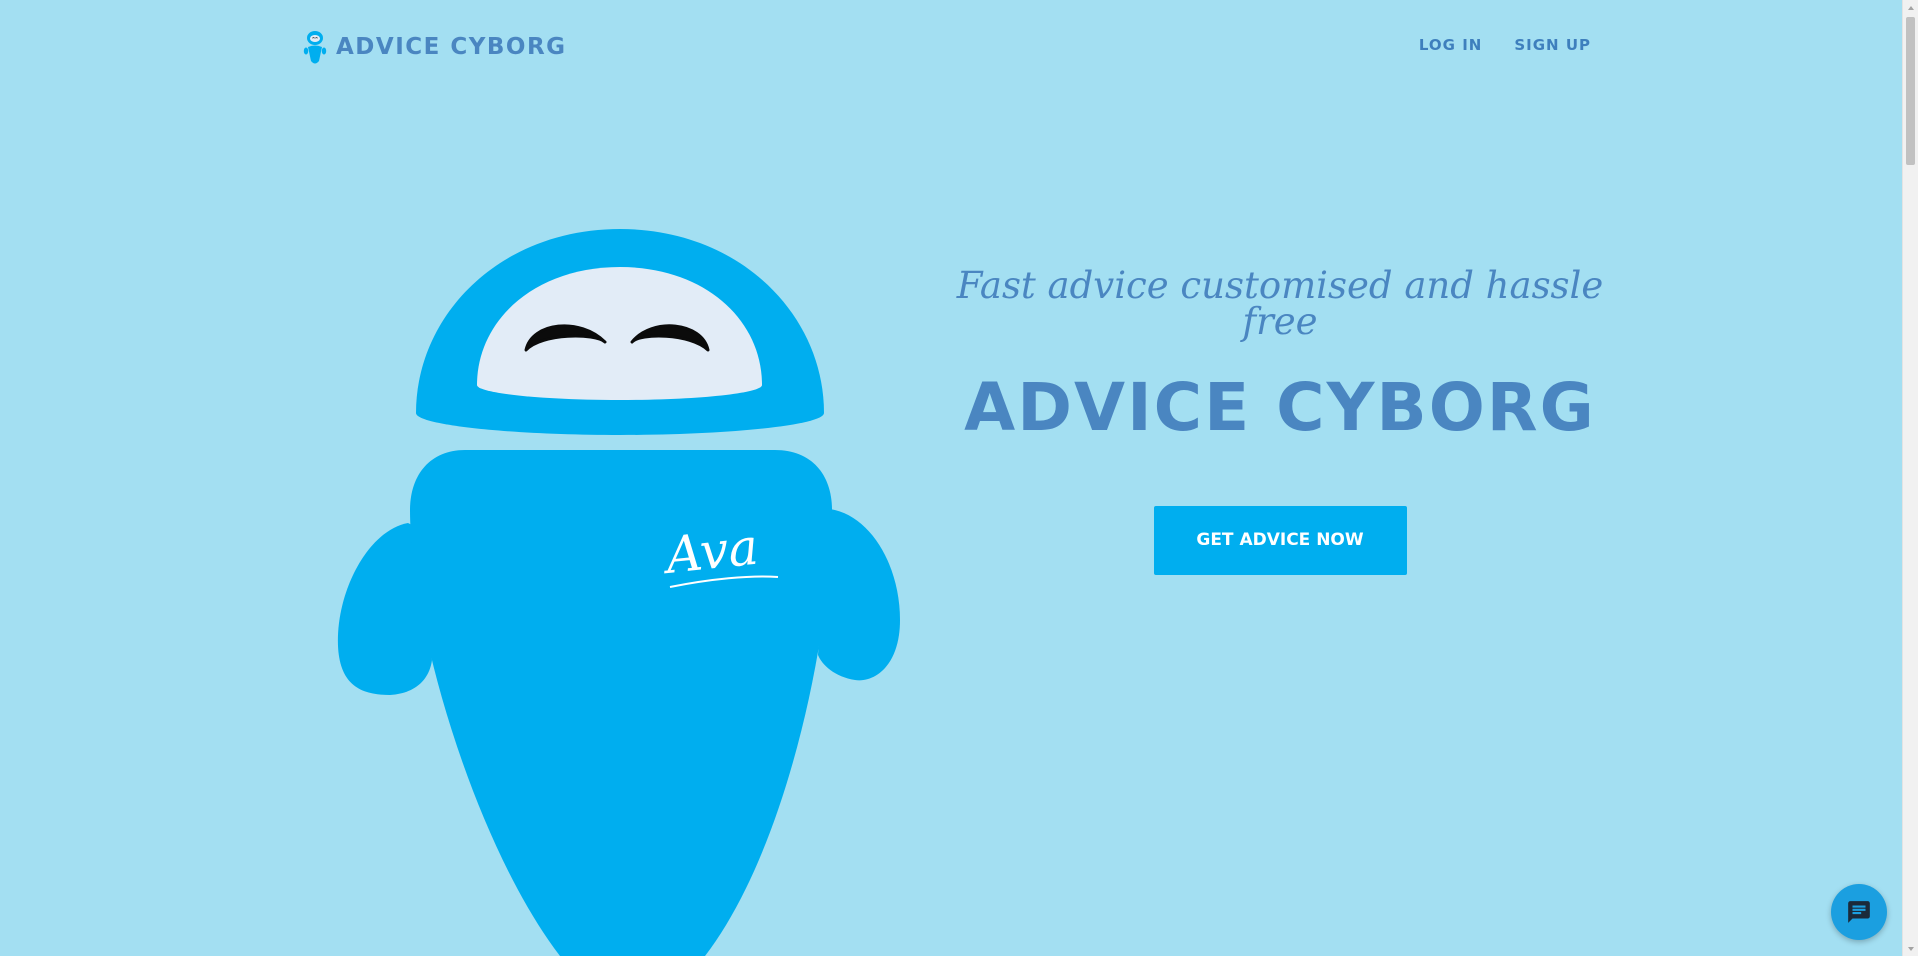 This screenshot has height=956, width=1918. I want to click on scroll-down-icon, so click(1910, 948).